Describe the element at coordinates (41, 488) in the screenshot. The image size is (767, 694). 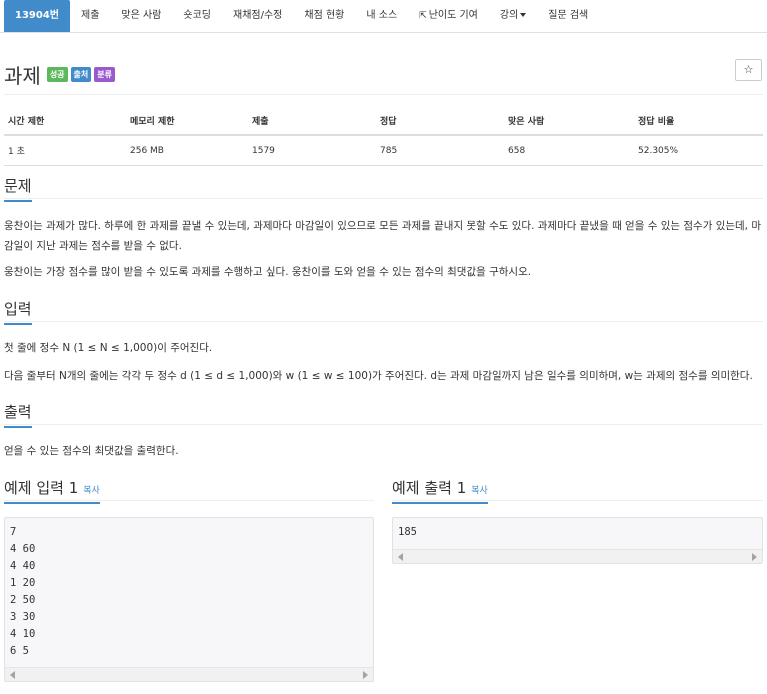
I see `sample-input-heading-text: 예제 입력 1` at that location.